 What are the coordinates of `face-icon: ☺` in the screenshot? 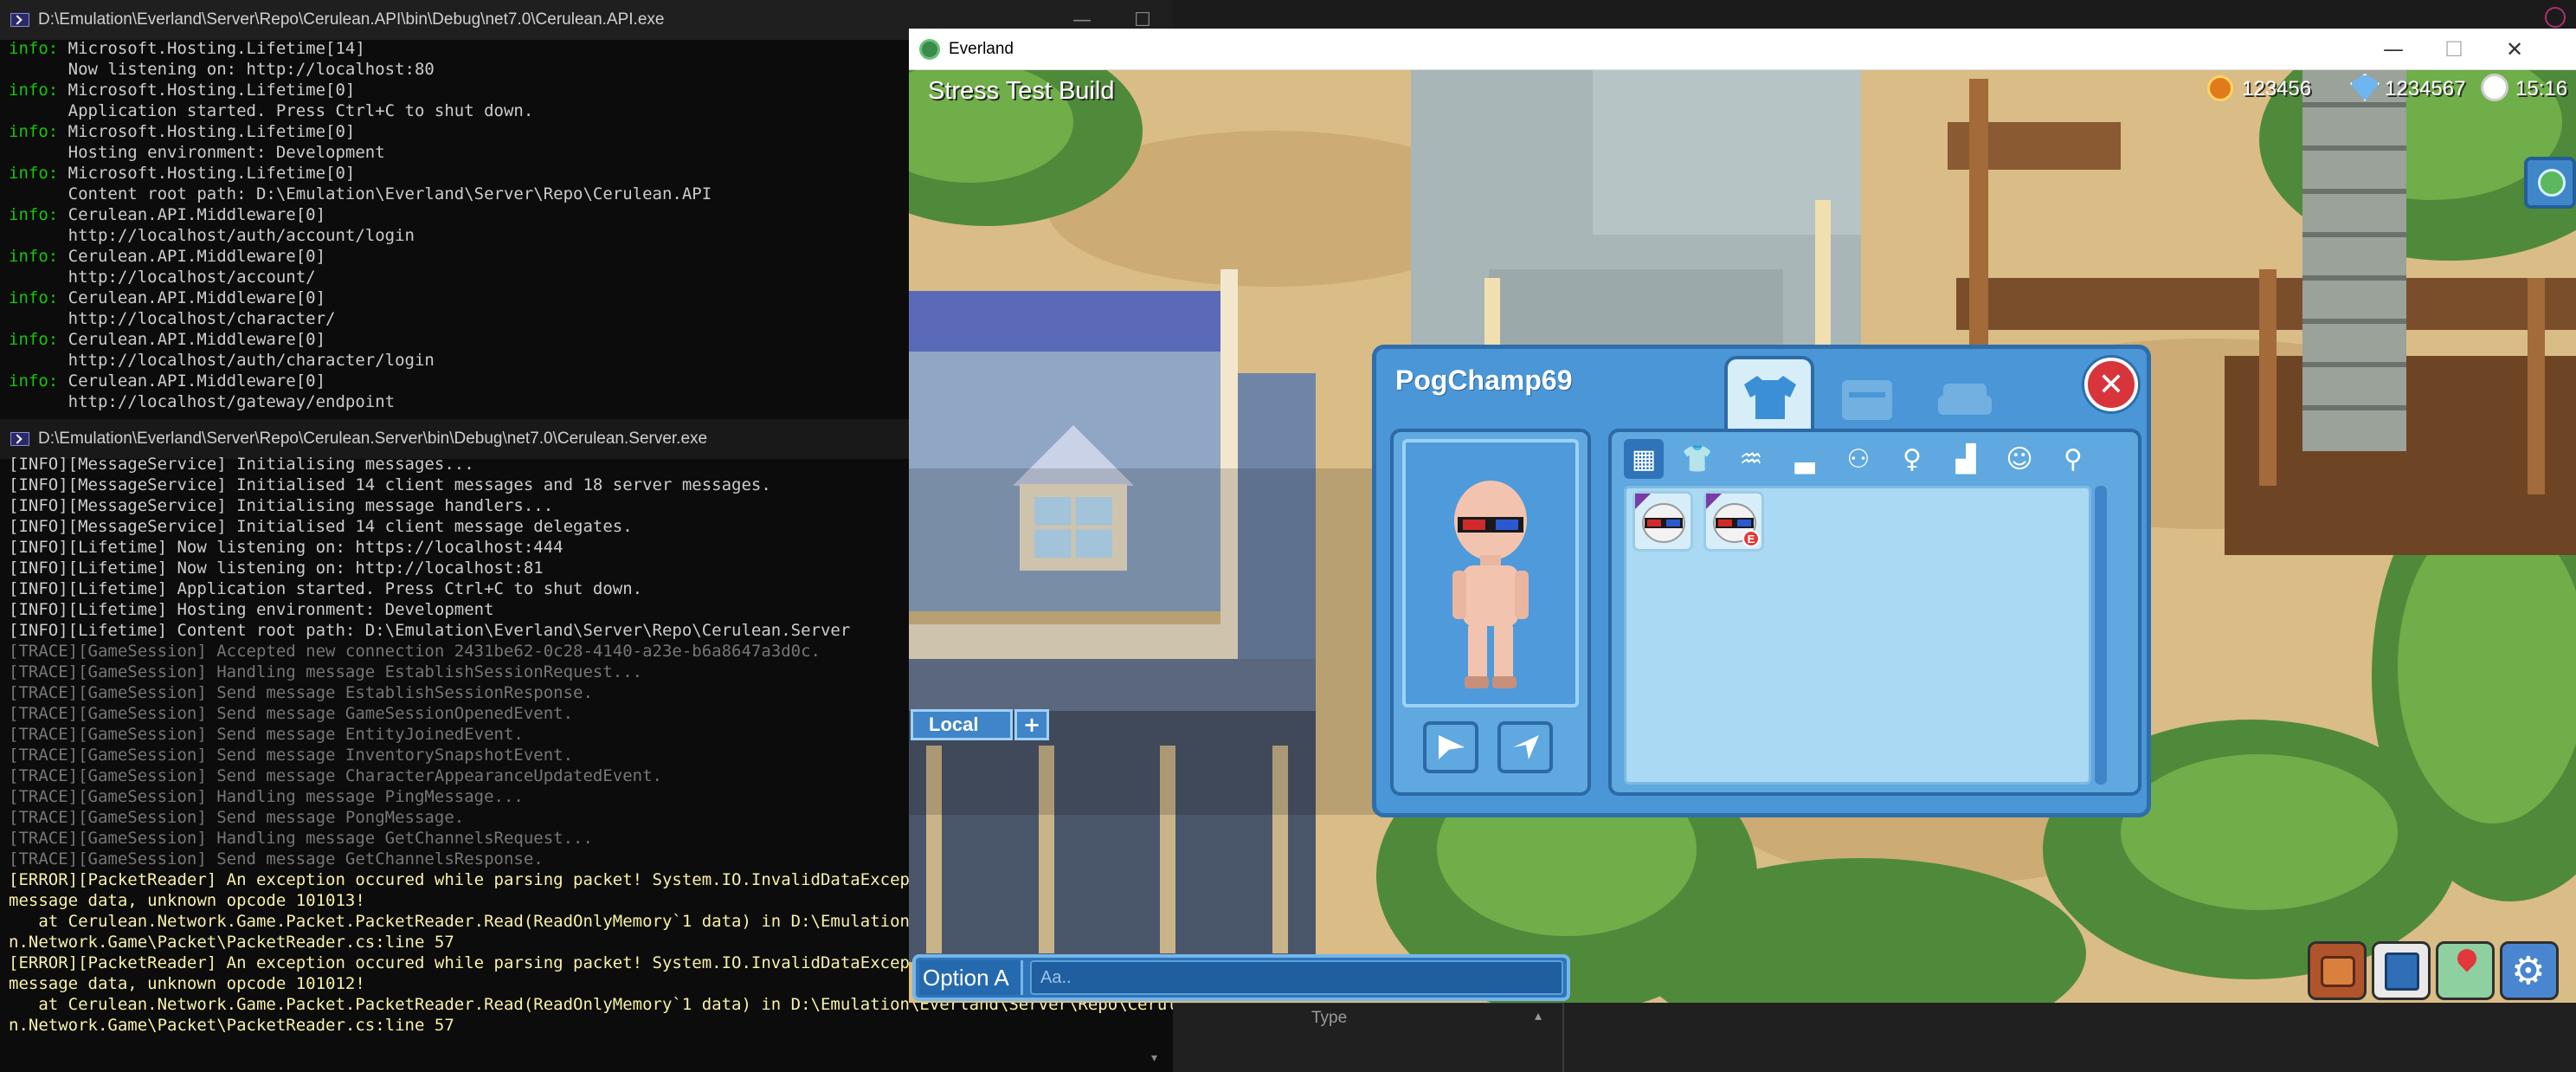 It's located at (2019, 459).